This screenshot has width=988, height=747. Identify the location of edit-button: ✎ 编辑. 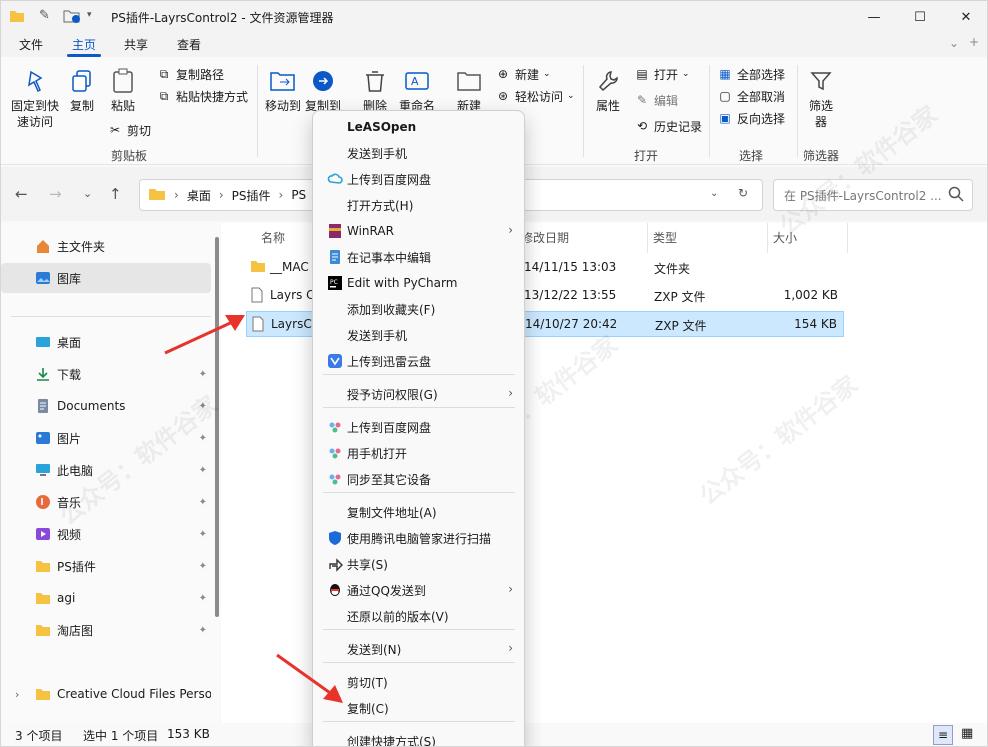
(656, 100).